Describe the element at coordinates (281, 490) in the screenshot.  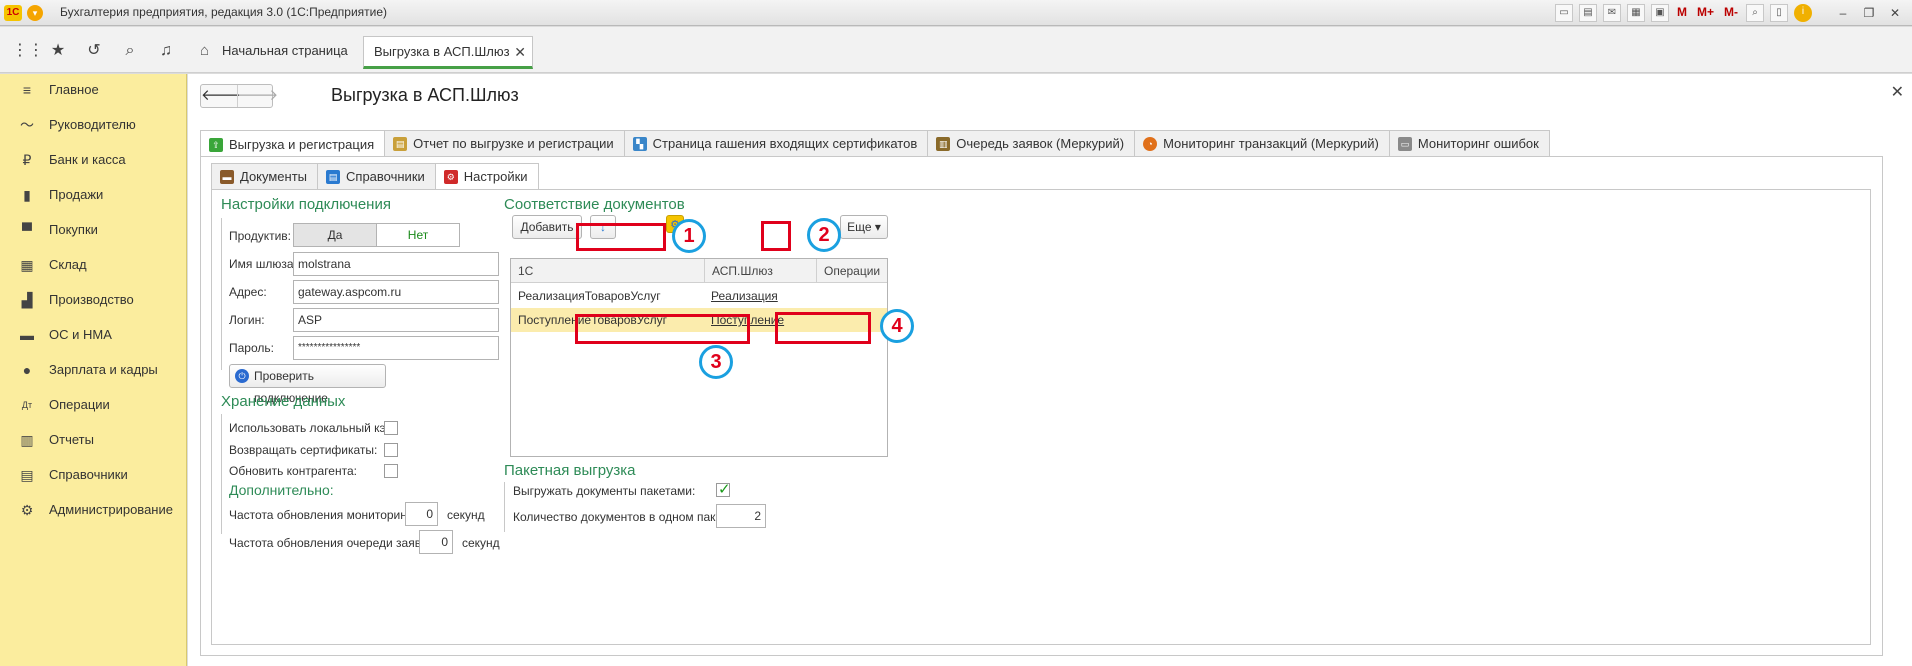
I see `extra-title: Дополнительно:` at that location.